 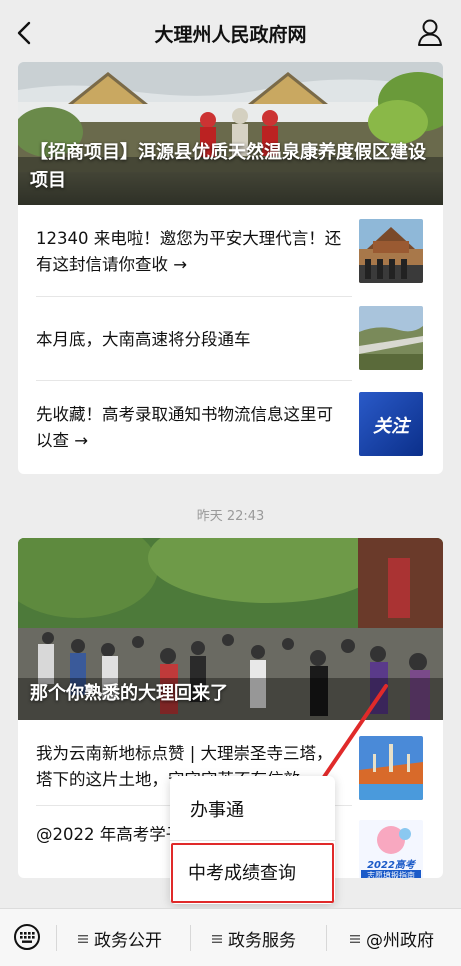 I want to click on list-item: 12340 来电啦！邀您为平安大理代言！还有这封信请你查收 →, so click(x=230, y=251).